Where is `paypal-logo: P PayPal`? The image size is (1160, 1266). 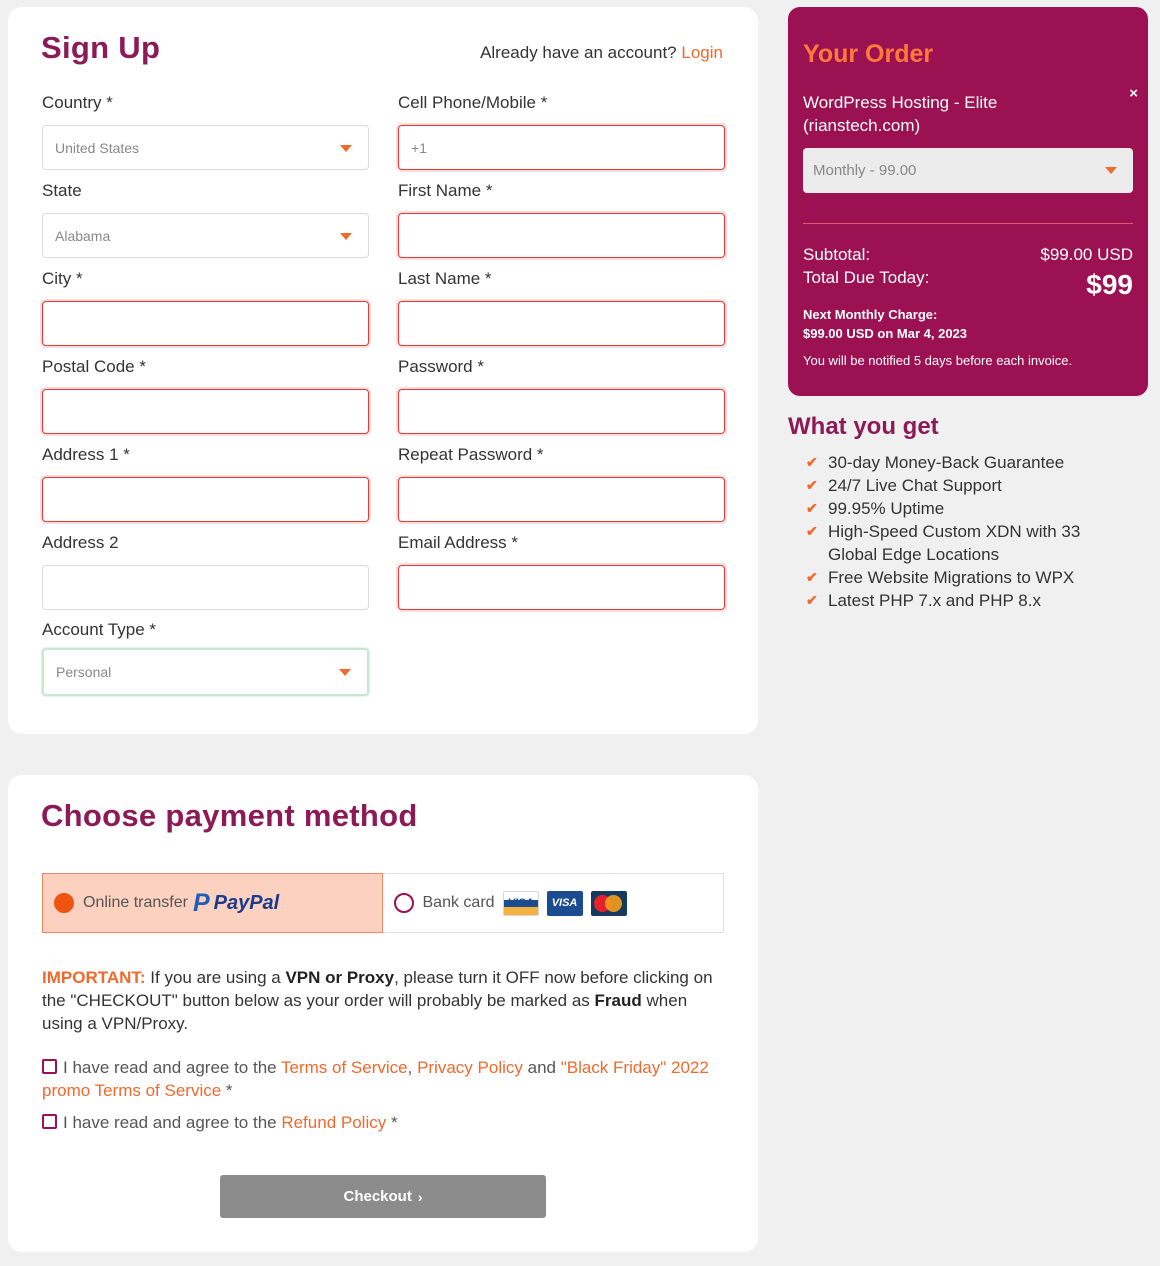
paypal-logo: P PayPal is located at coordinates (236, 903).